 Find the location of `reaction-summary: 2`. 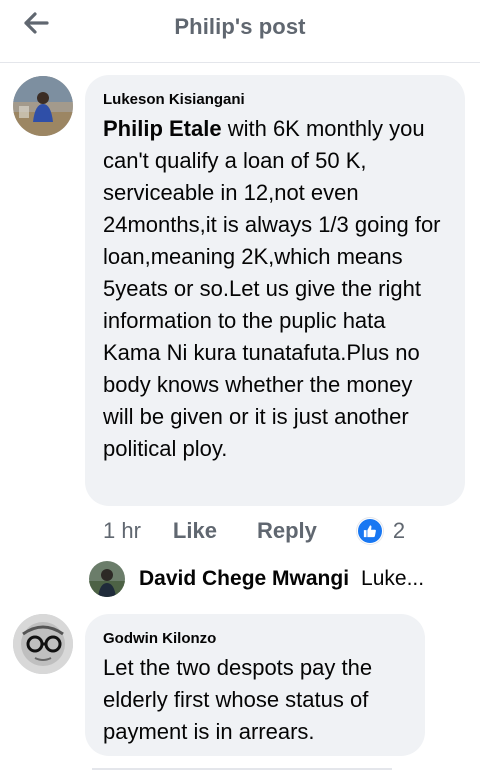

reaction-summary: 2 is located at coordinates (381, 531).